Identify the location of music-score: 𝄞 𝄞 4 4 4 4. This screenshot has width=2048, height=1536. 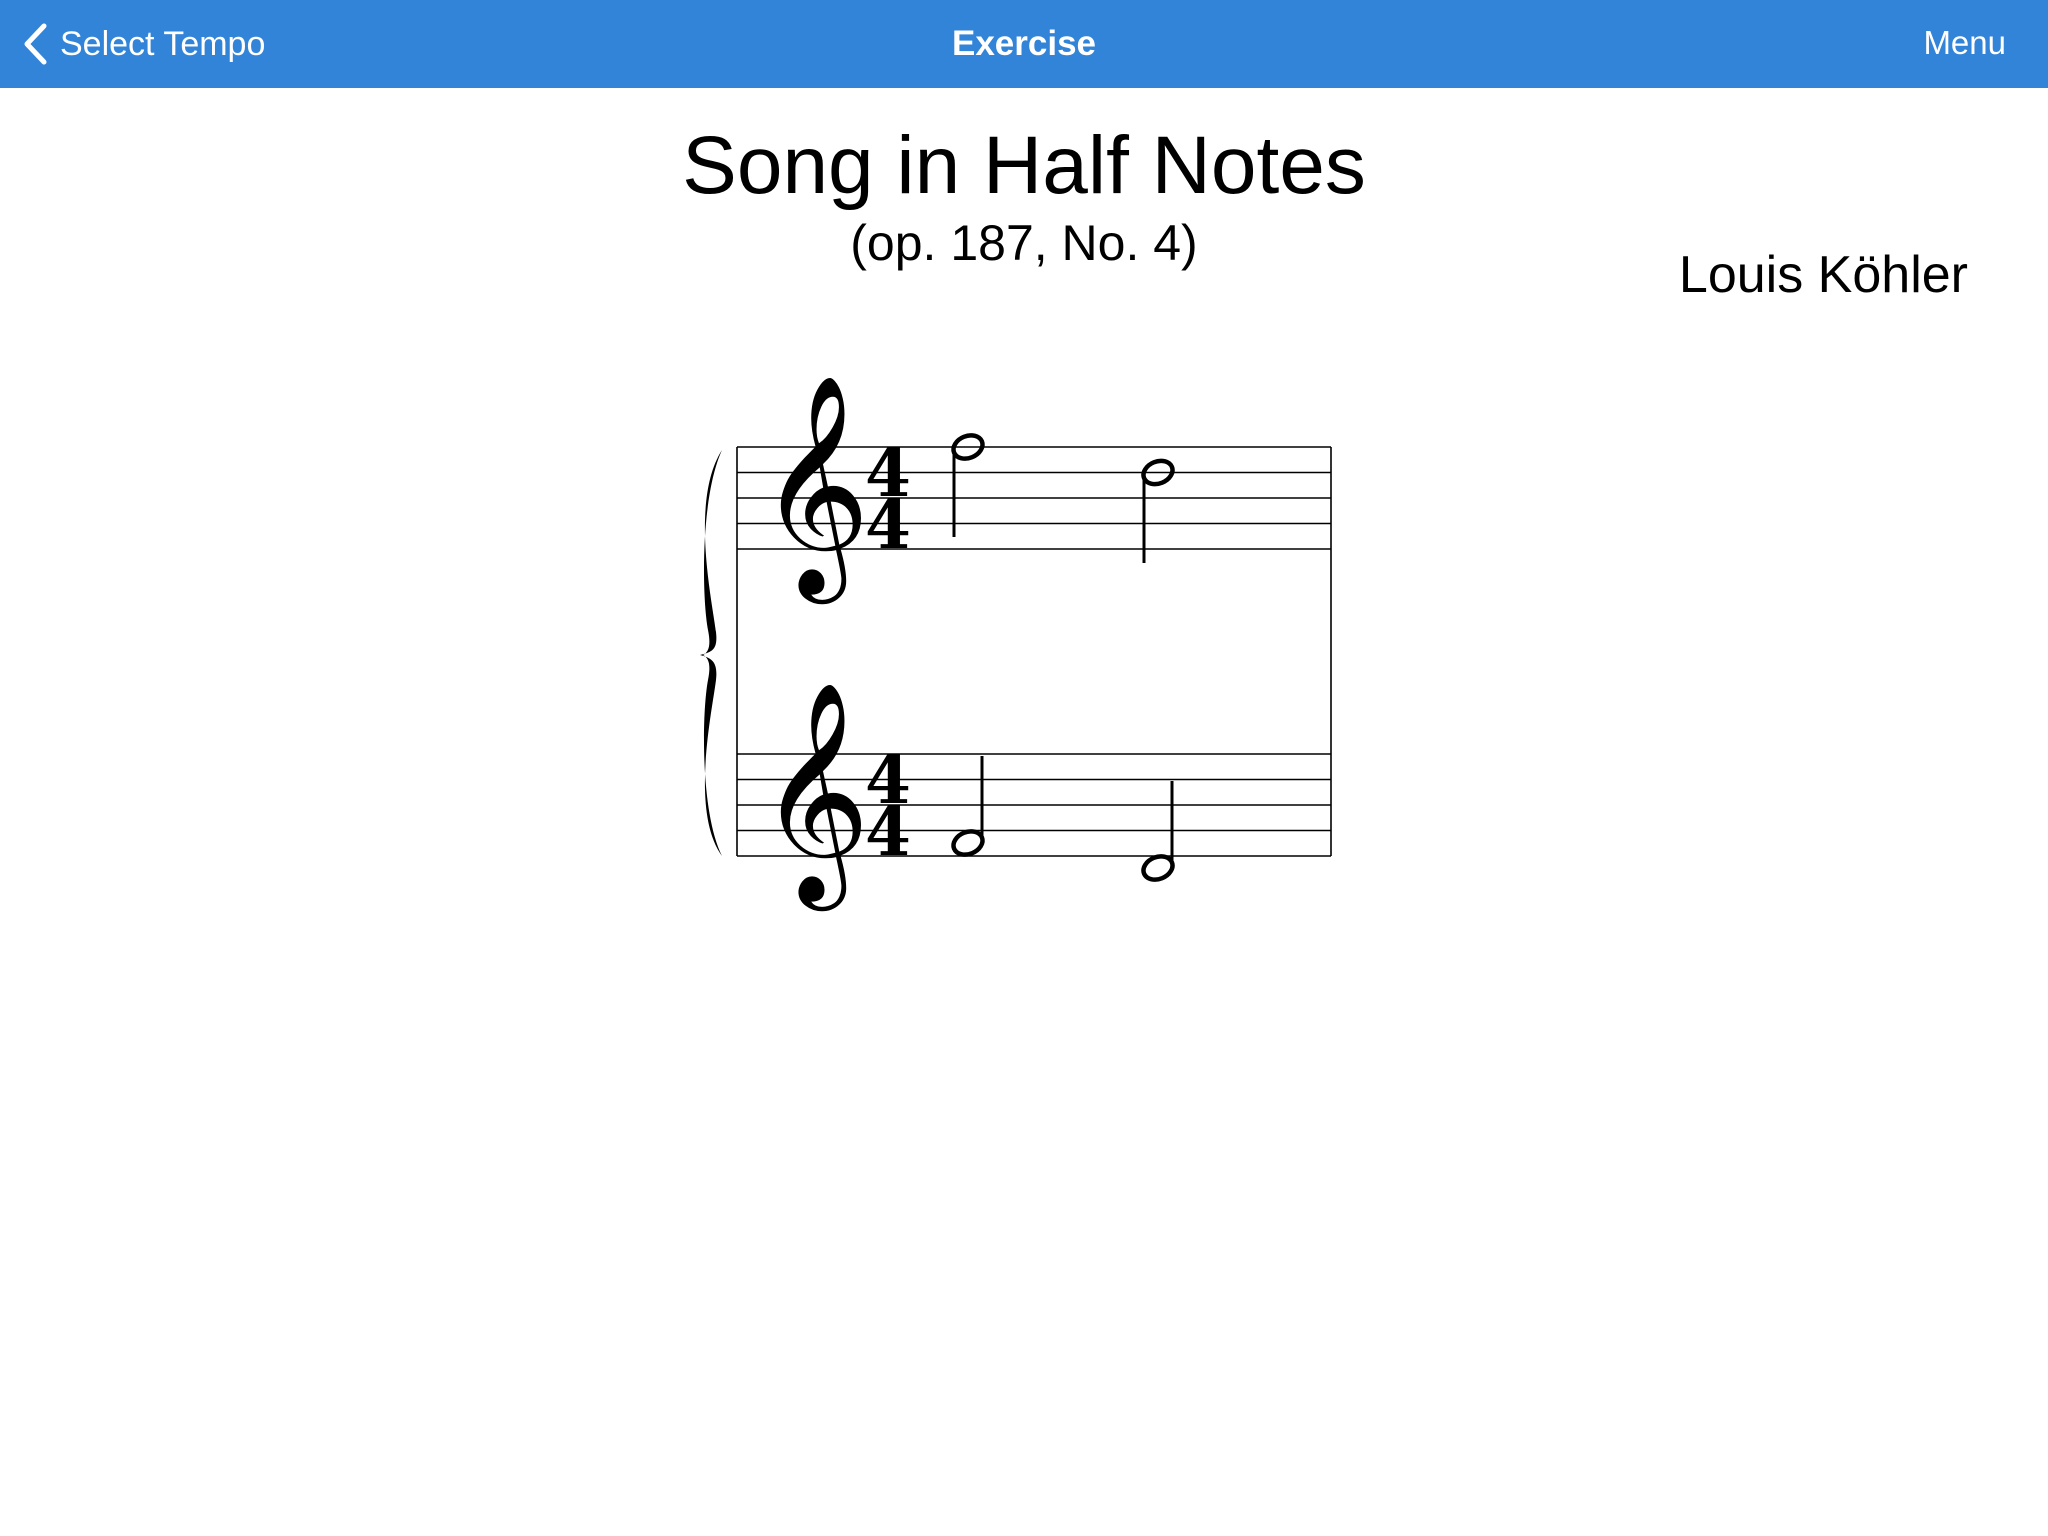
(1016, 642).